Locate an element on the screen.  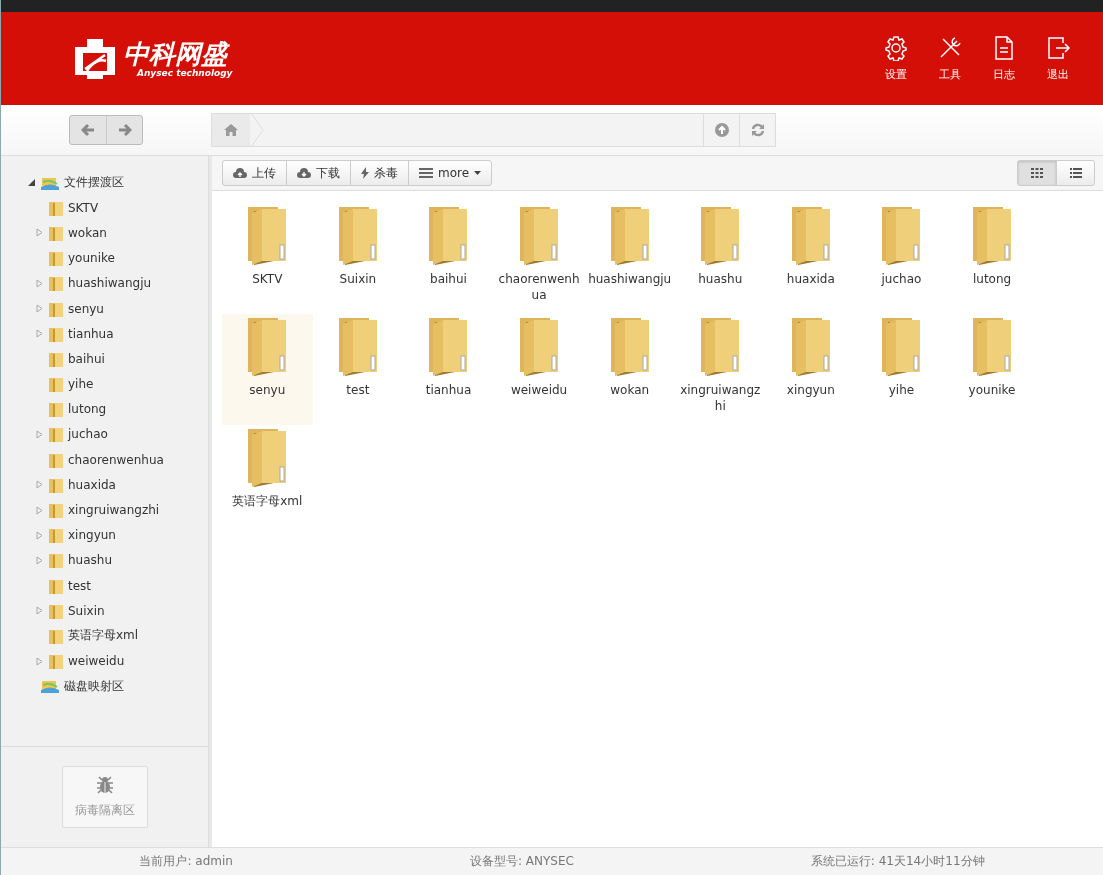
bug-icon is located at coordinates (104, 784).